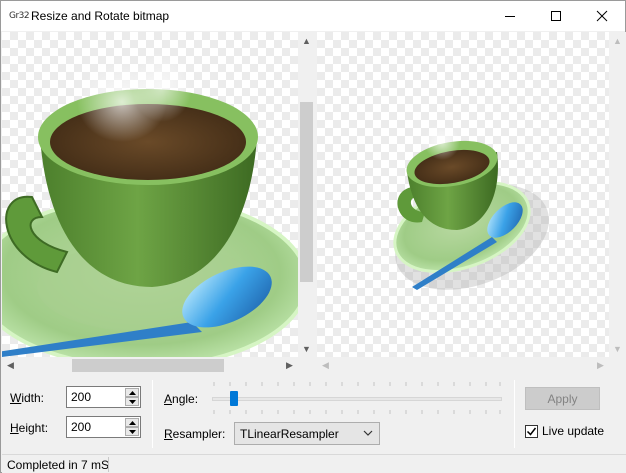  What do you see at coordinates (289, 434) in the screenshot?
I see `resampler-value: TLinearResampler` at bounding box center [289, 434].